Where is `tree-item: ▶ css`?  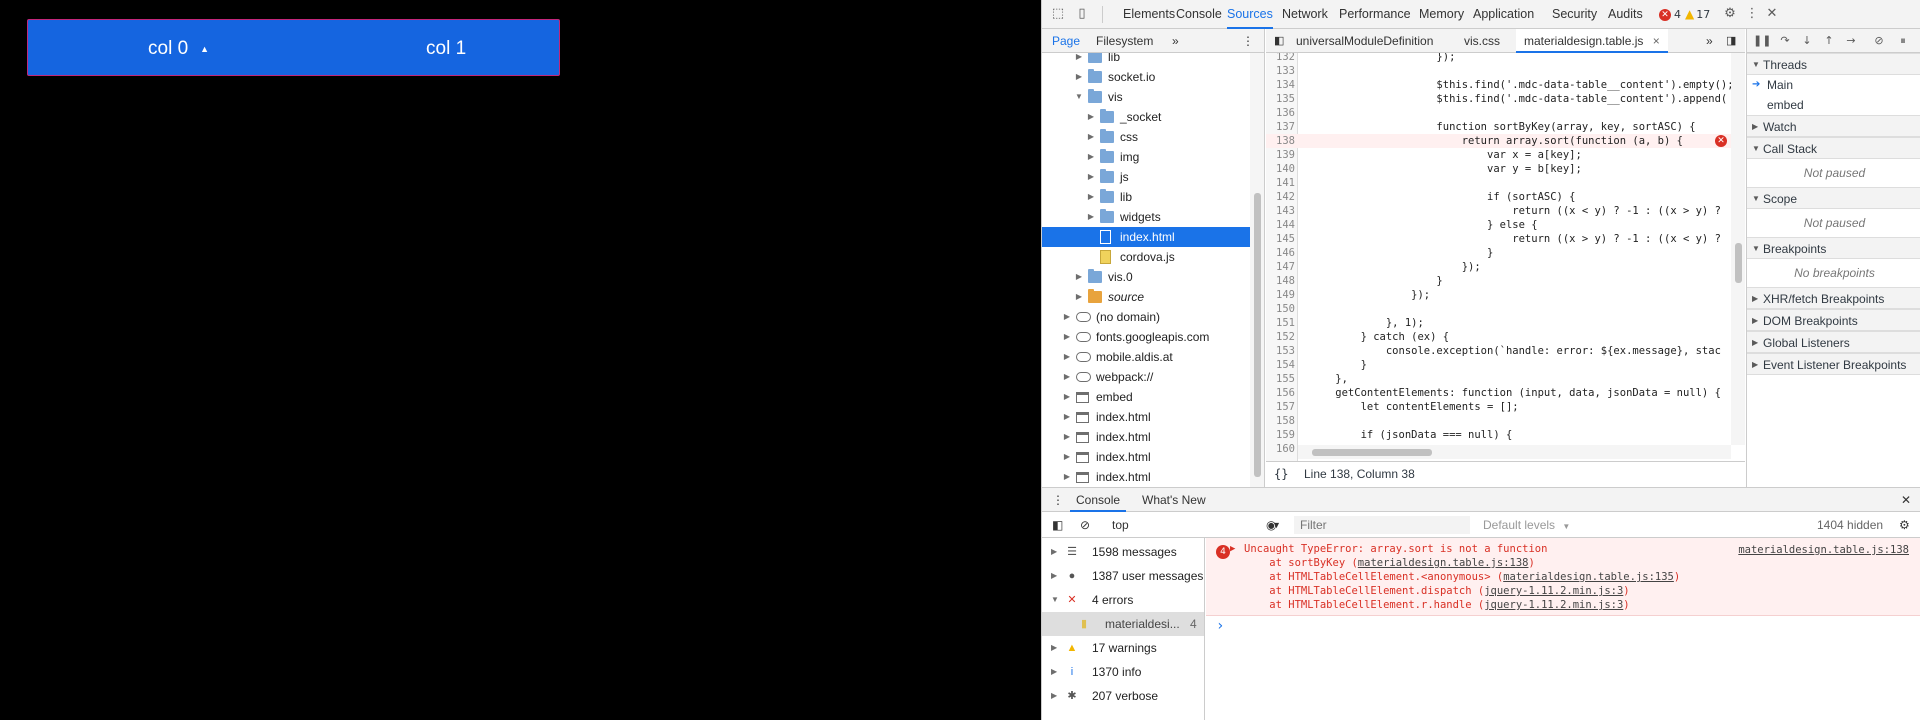
tree-item: ▶ css is located at coordinates (1146, 137).